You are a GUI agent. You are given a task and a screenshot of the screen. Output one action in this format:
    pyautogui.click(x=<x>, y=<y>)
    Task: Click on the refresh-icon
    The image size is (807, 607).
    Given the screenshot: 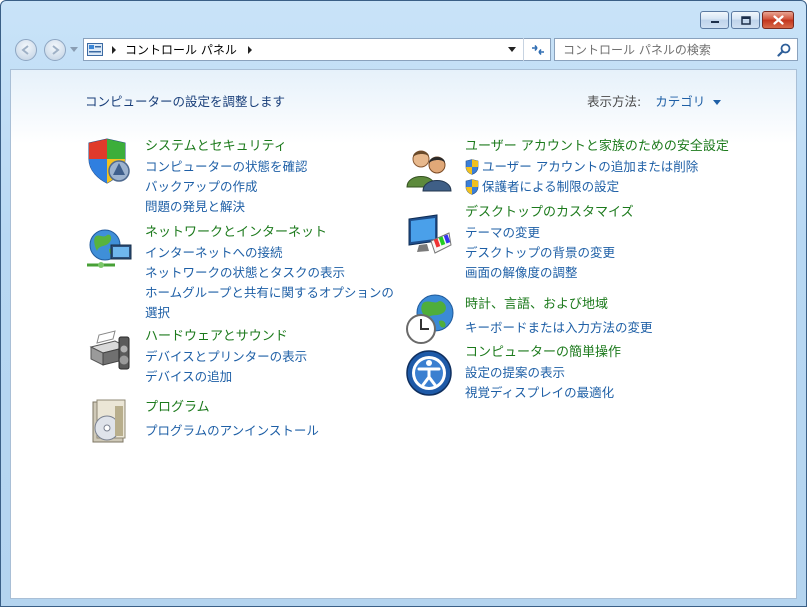 What is the action you would take?
    pyautogui.click(x=538, y=49)
    